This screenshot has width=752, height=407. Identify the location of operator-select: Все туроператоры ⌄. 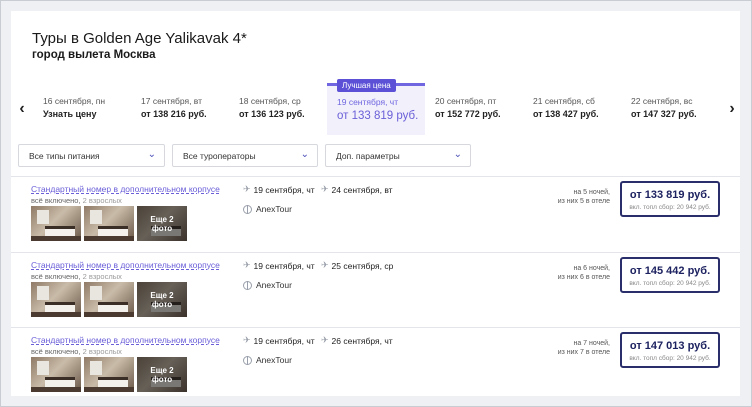
(245, 155).